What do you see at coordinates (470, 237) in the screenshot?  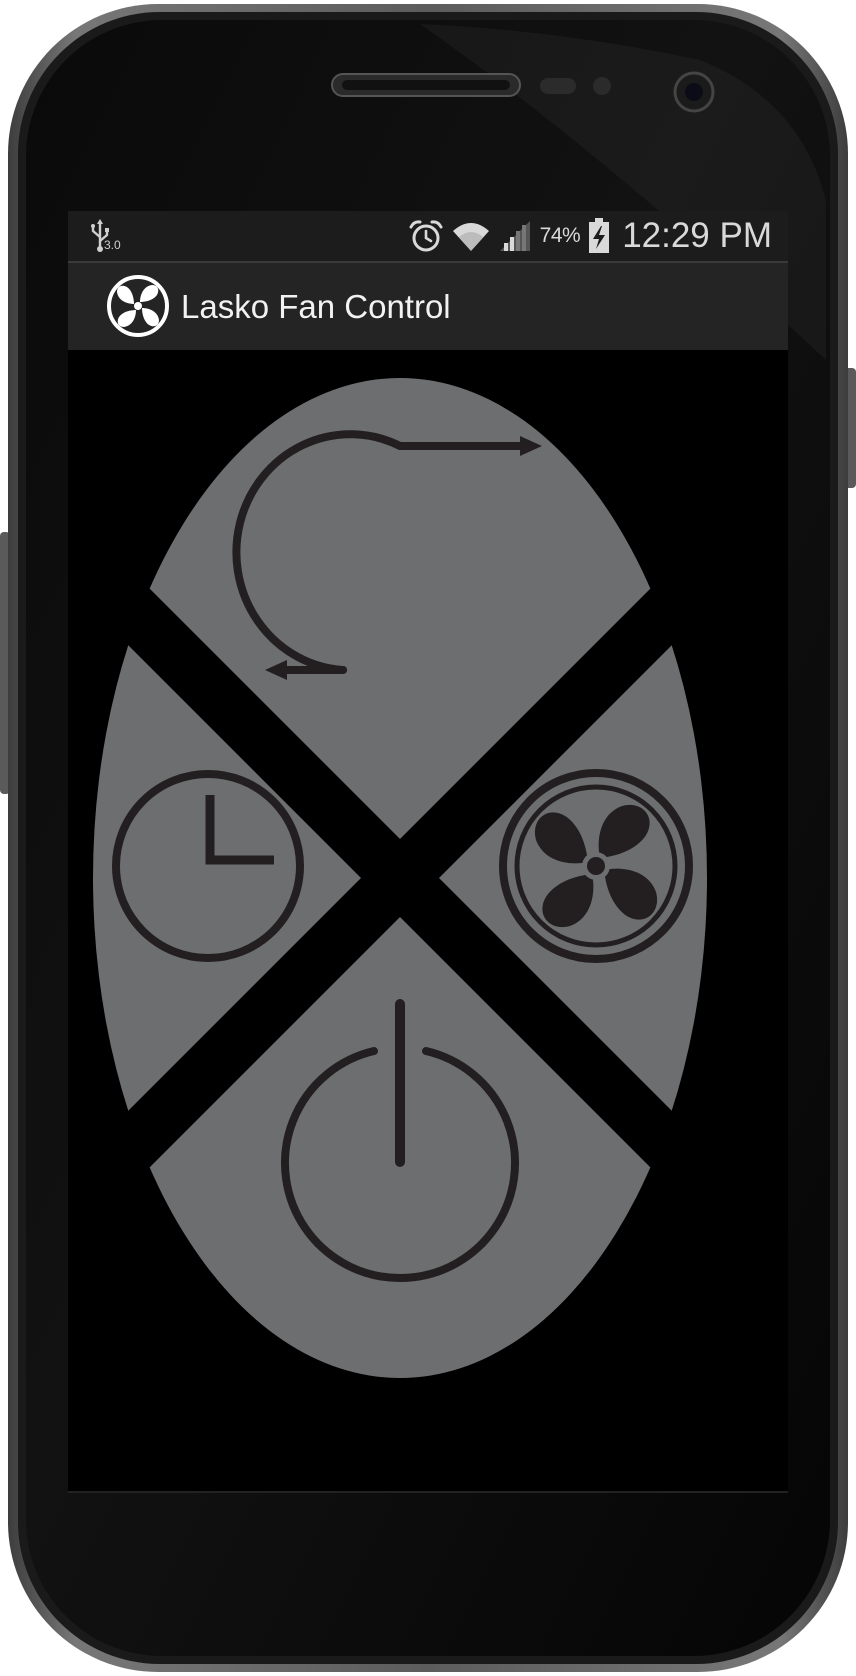 I see `wifi-icon` at bounding box center [470, 237].